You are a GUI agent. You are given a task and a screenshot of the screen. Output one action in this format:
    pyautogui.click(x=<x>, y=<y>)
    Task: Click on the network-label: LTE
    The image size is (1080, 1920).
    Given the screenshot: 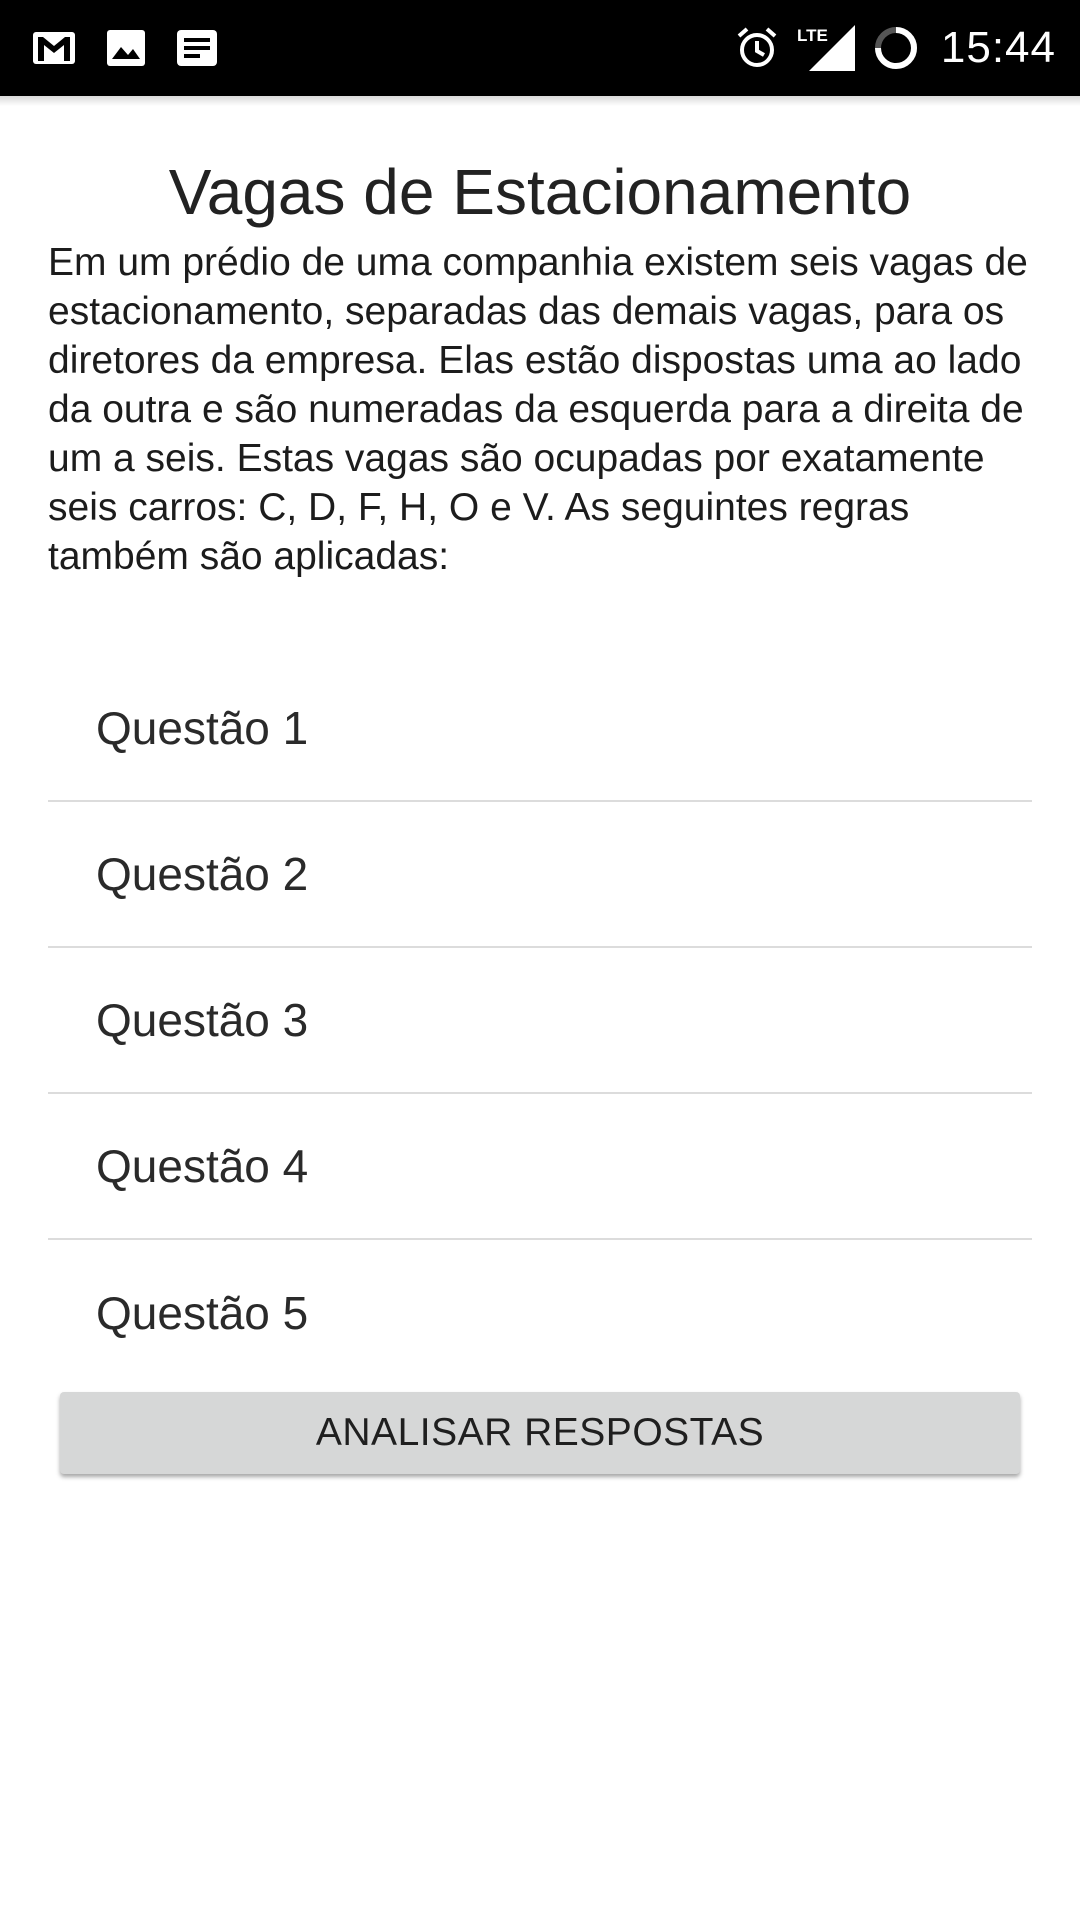 What is the action you would take?
    pyautogui.click(x=812, y=35)
    